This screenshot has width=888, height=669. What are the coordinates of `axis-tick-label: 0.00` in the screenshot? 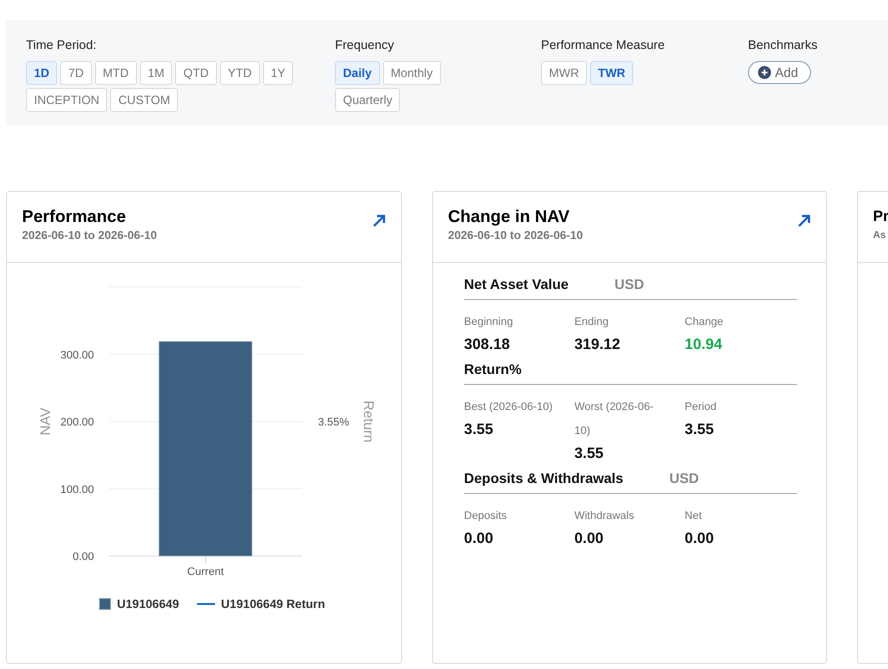 It's located at (83, 557).